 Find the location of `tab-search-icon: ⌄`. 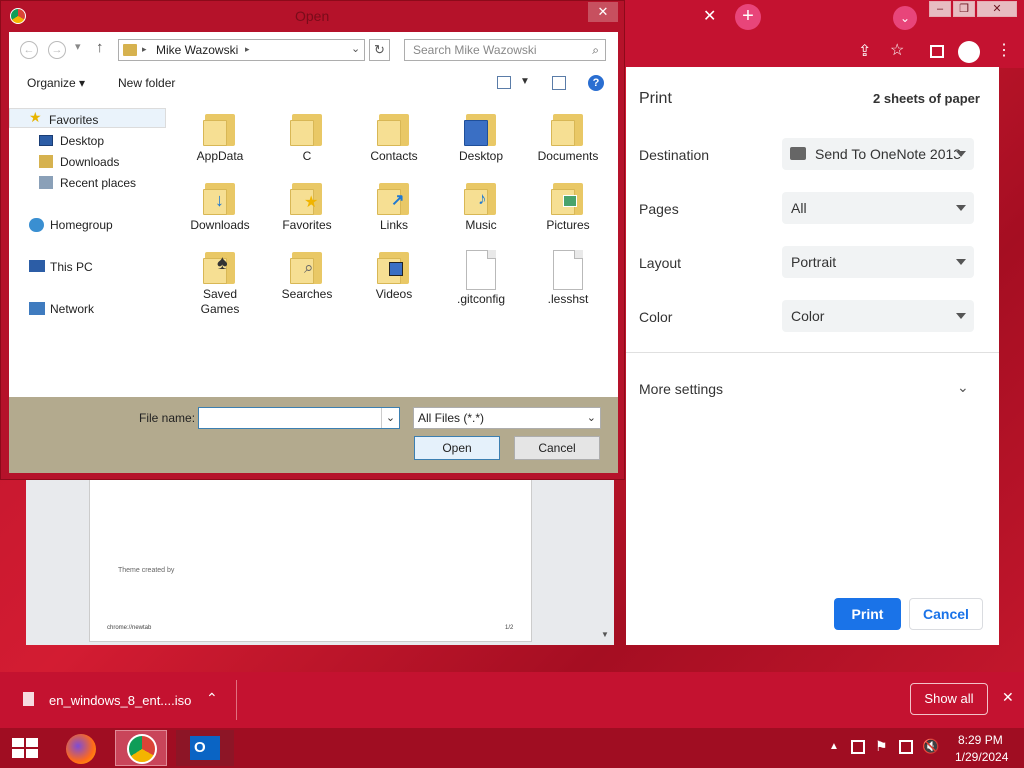

tab-search-icon: ⌄ is located at coordinates (905, 18).